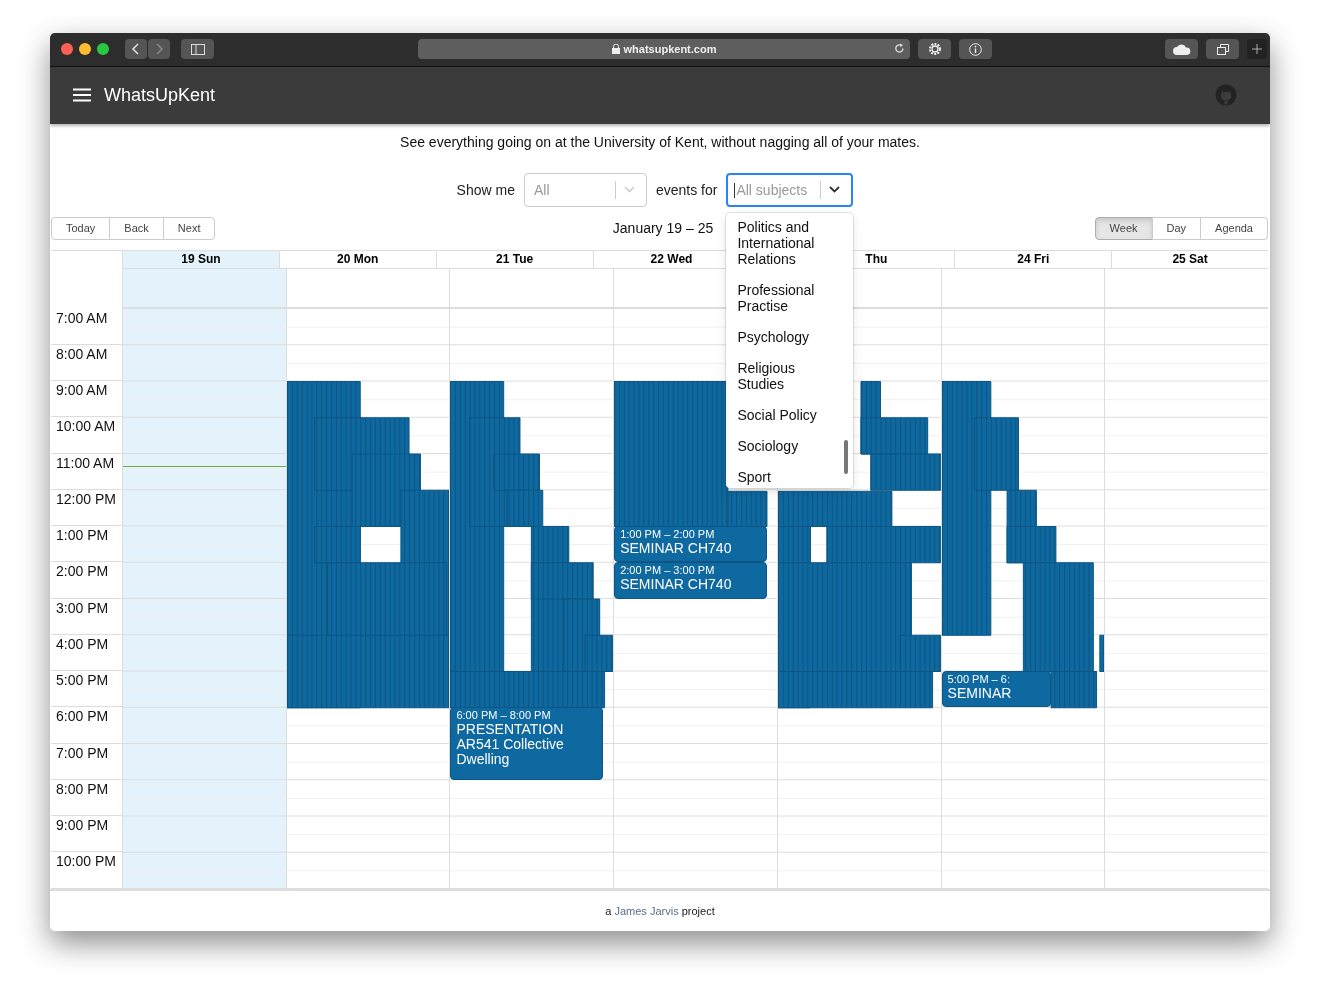 The height and width of the screenshot is (998, 1320). I want to click on view-tab: Week, so click(1123, 228).